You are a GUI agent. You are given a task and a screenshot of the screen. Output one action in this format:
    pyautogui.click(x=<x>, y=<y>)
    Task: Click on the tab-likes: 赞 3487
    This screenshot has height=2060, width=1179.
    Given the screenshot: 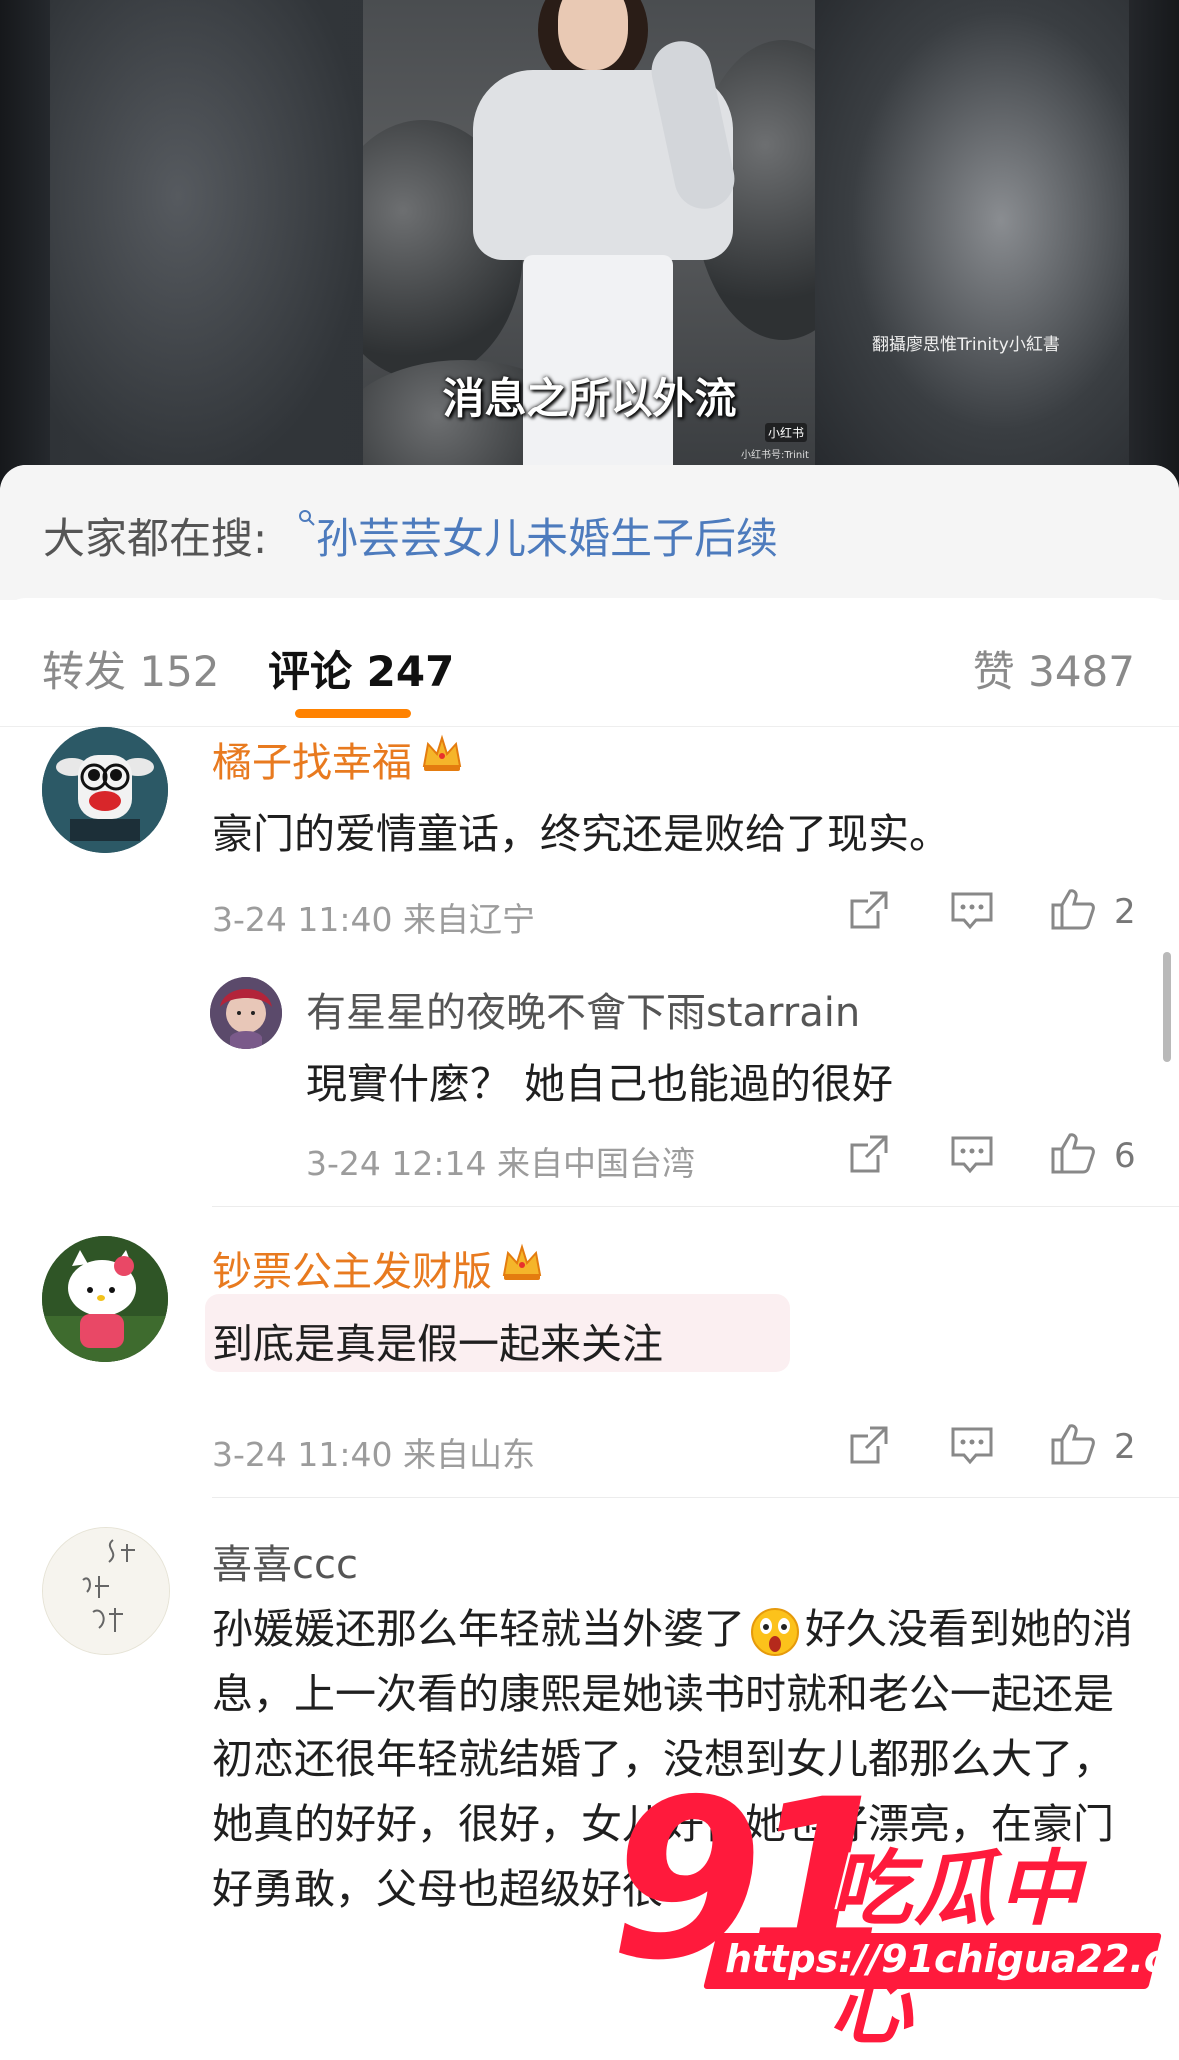 What is the action you would take?
    pyautogui.click(x=1054, y=668)
    